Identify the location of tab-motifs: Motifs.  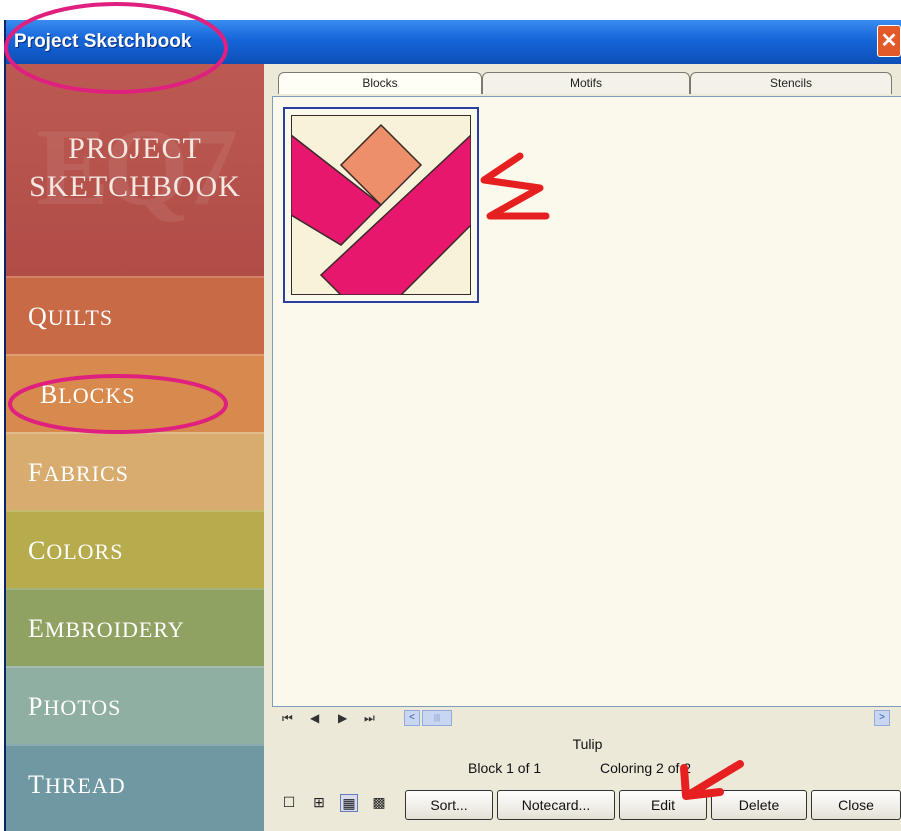
(586, 83).